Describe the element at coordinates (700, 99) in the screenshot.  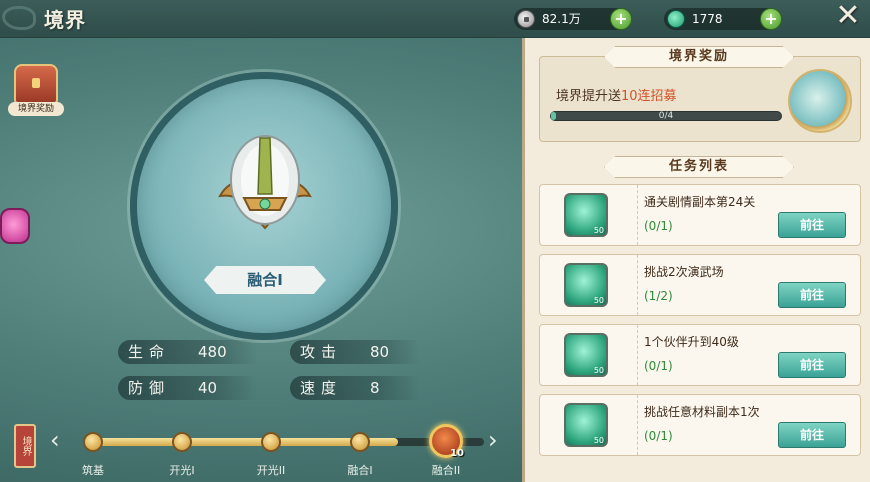
I see `reward-box: 境界提升送10连招募 0/4` at that location.